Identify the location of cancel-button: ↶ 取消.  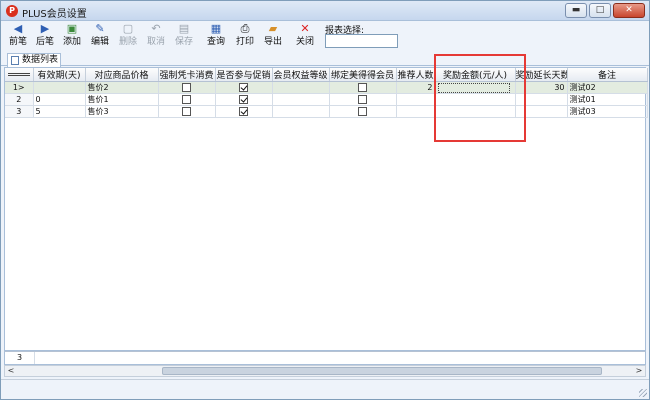
(156, 37).